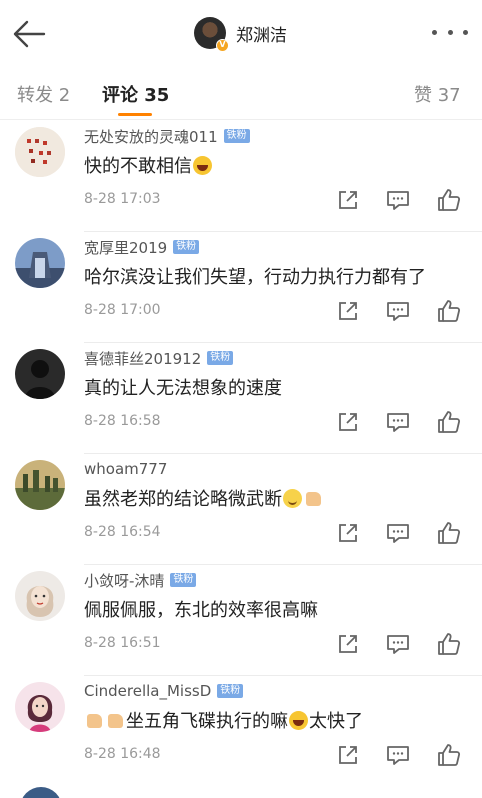 This screenshot has width=482, height=798. What do you see at coordinates (122, 754) in the screenshot?
I see `comment-time: 8-28 16:48` at bounding box center [122, 754].